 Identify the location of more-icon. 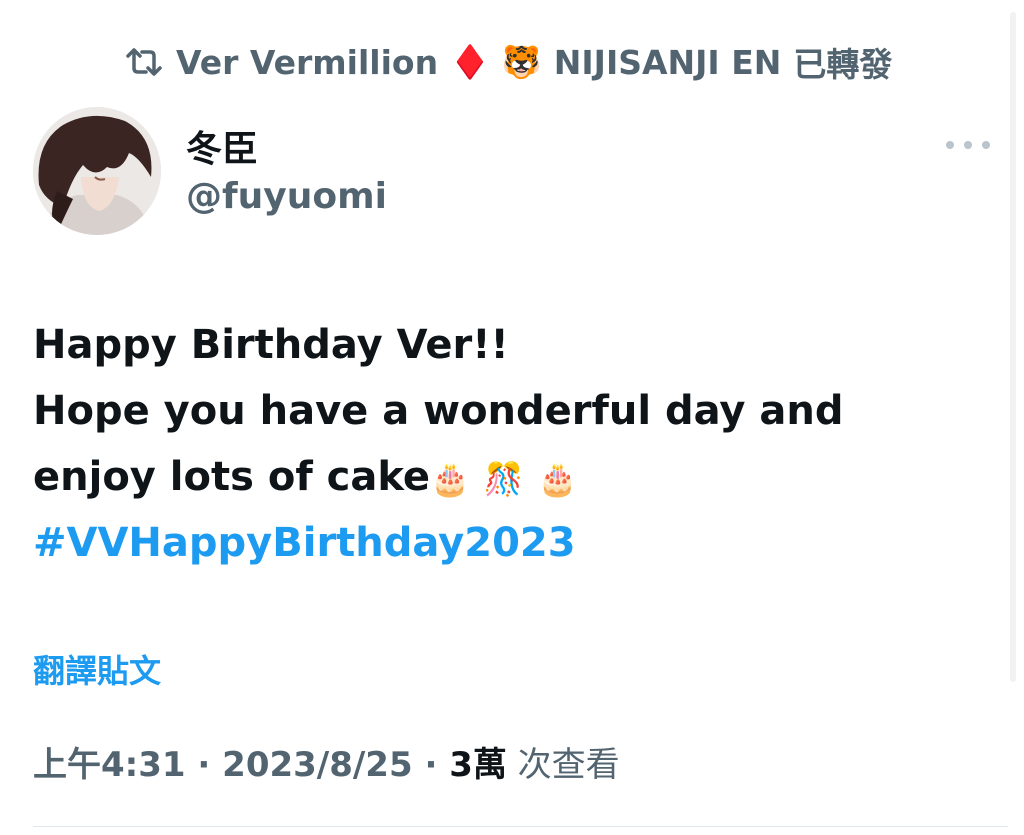
(968, 145).